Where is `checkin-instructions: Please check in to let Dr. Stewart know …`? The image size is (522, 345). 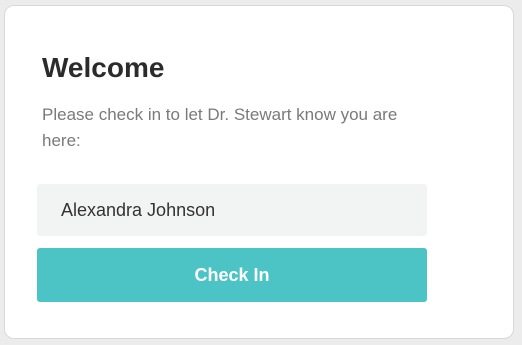
checkin-instructions: Please check in to let Dr. Stewart know … is located at coordinates (220, 127).